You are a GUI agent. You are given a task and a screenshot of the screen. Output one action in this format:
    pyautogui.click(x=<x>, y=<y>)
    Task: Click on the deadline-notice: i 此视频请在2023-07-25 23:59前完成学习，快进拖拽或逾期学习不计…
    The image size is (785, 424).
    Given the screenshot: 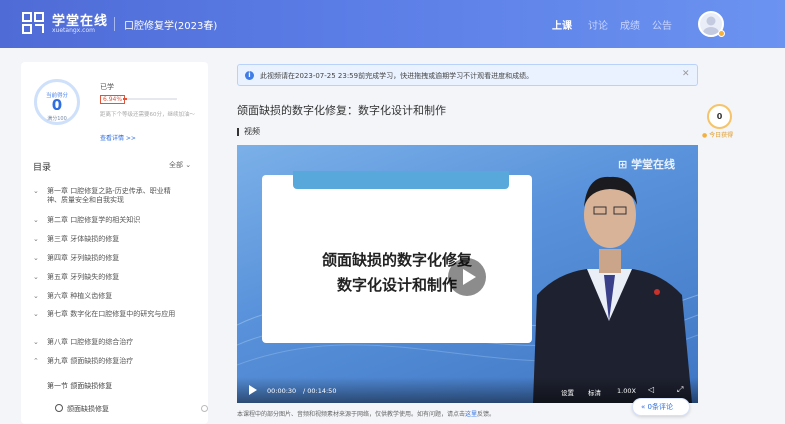 What is the action you would take?
    pyautogui.click(x=467, y=75)
    